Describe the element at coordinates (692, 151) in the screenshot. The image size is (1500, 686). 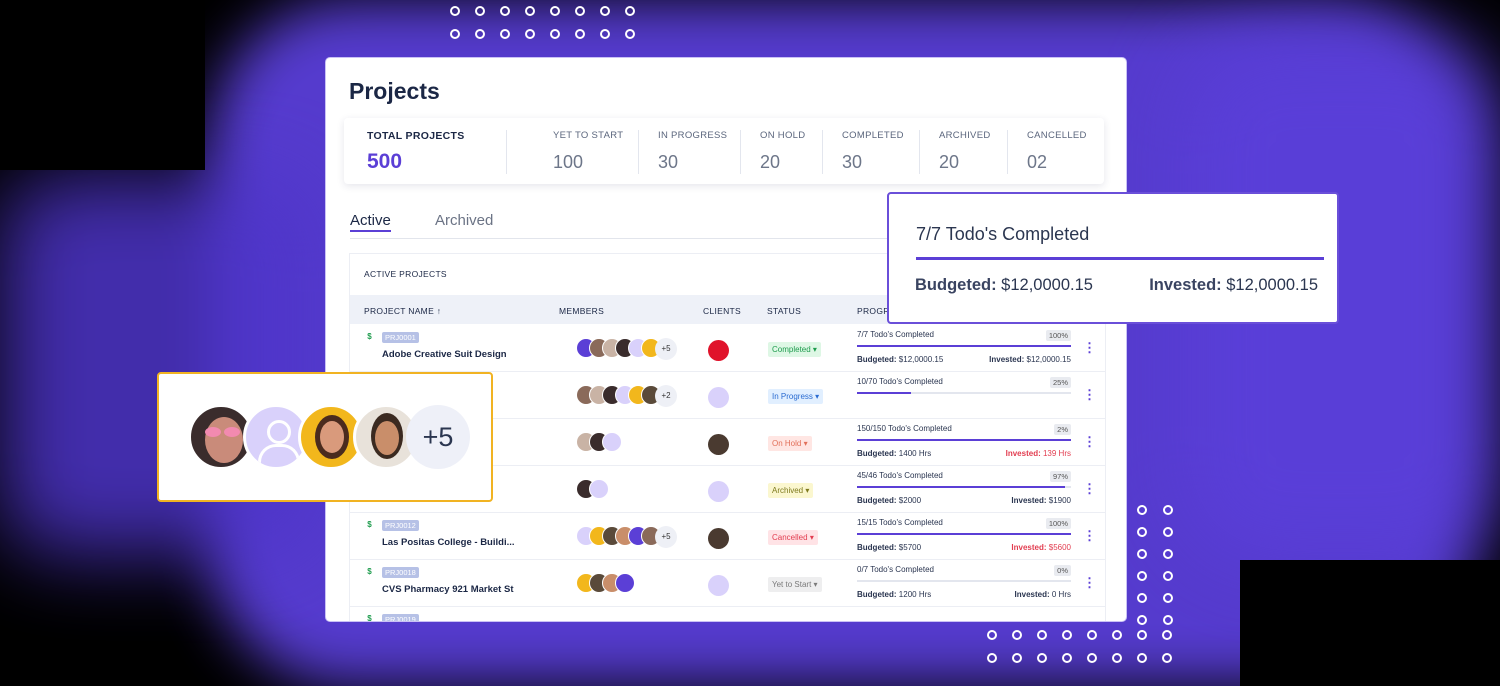
I see `stat-in-progress: IN PROGRESS 30` at that location.